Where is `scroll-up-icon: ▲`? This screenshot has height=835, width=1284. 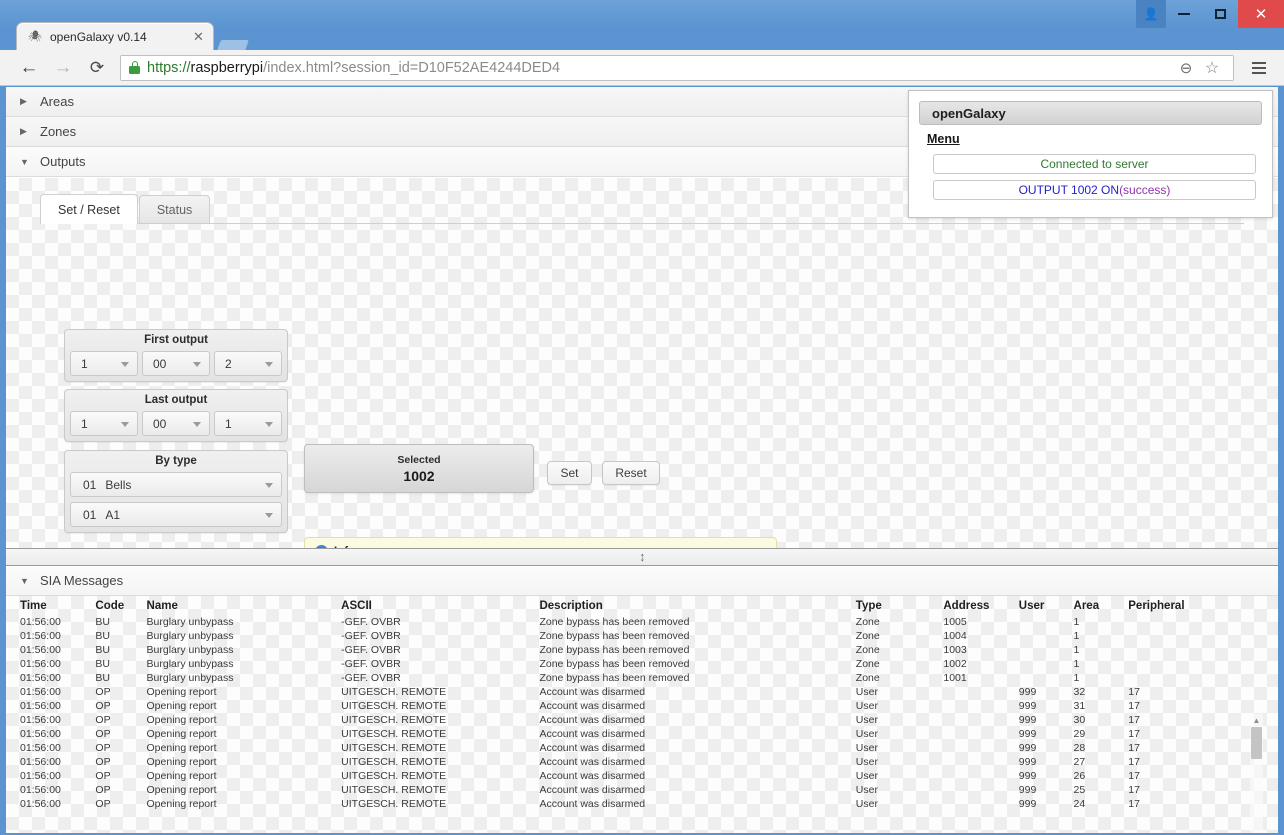
scroll-up-icon: ▲ is located at coordinates (1256, 720).